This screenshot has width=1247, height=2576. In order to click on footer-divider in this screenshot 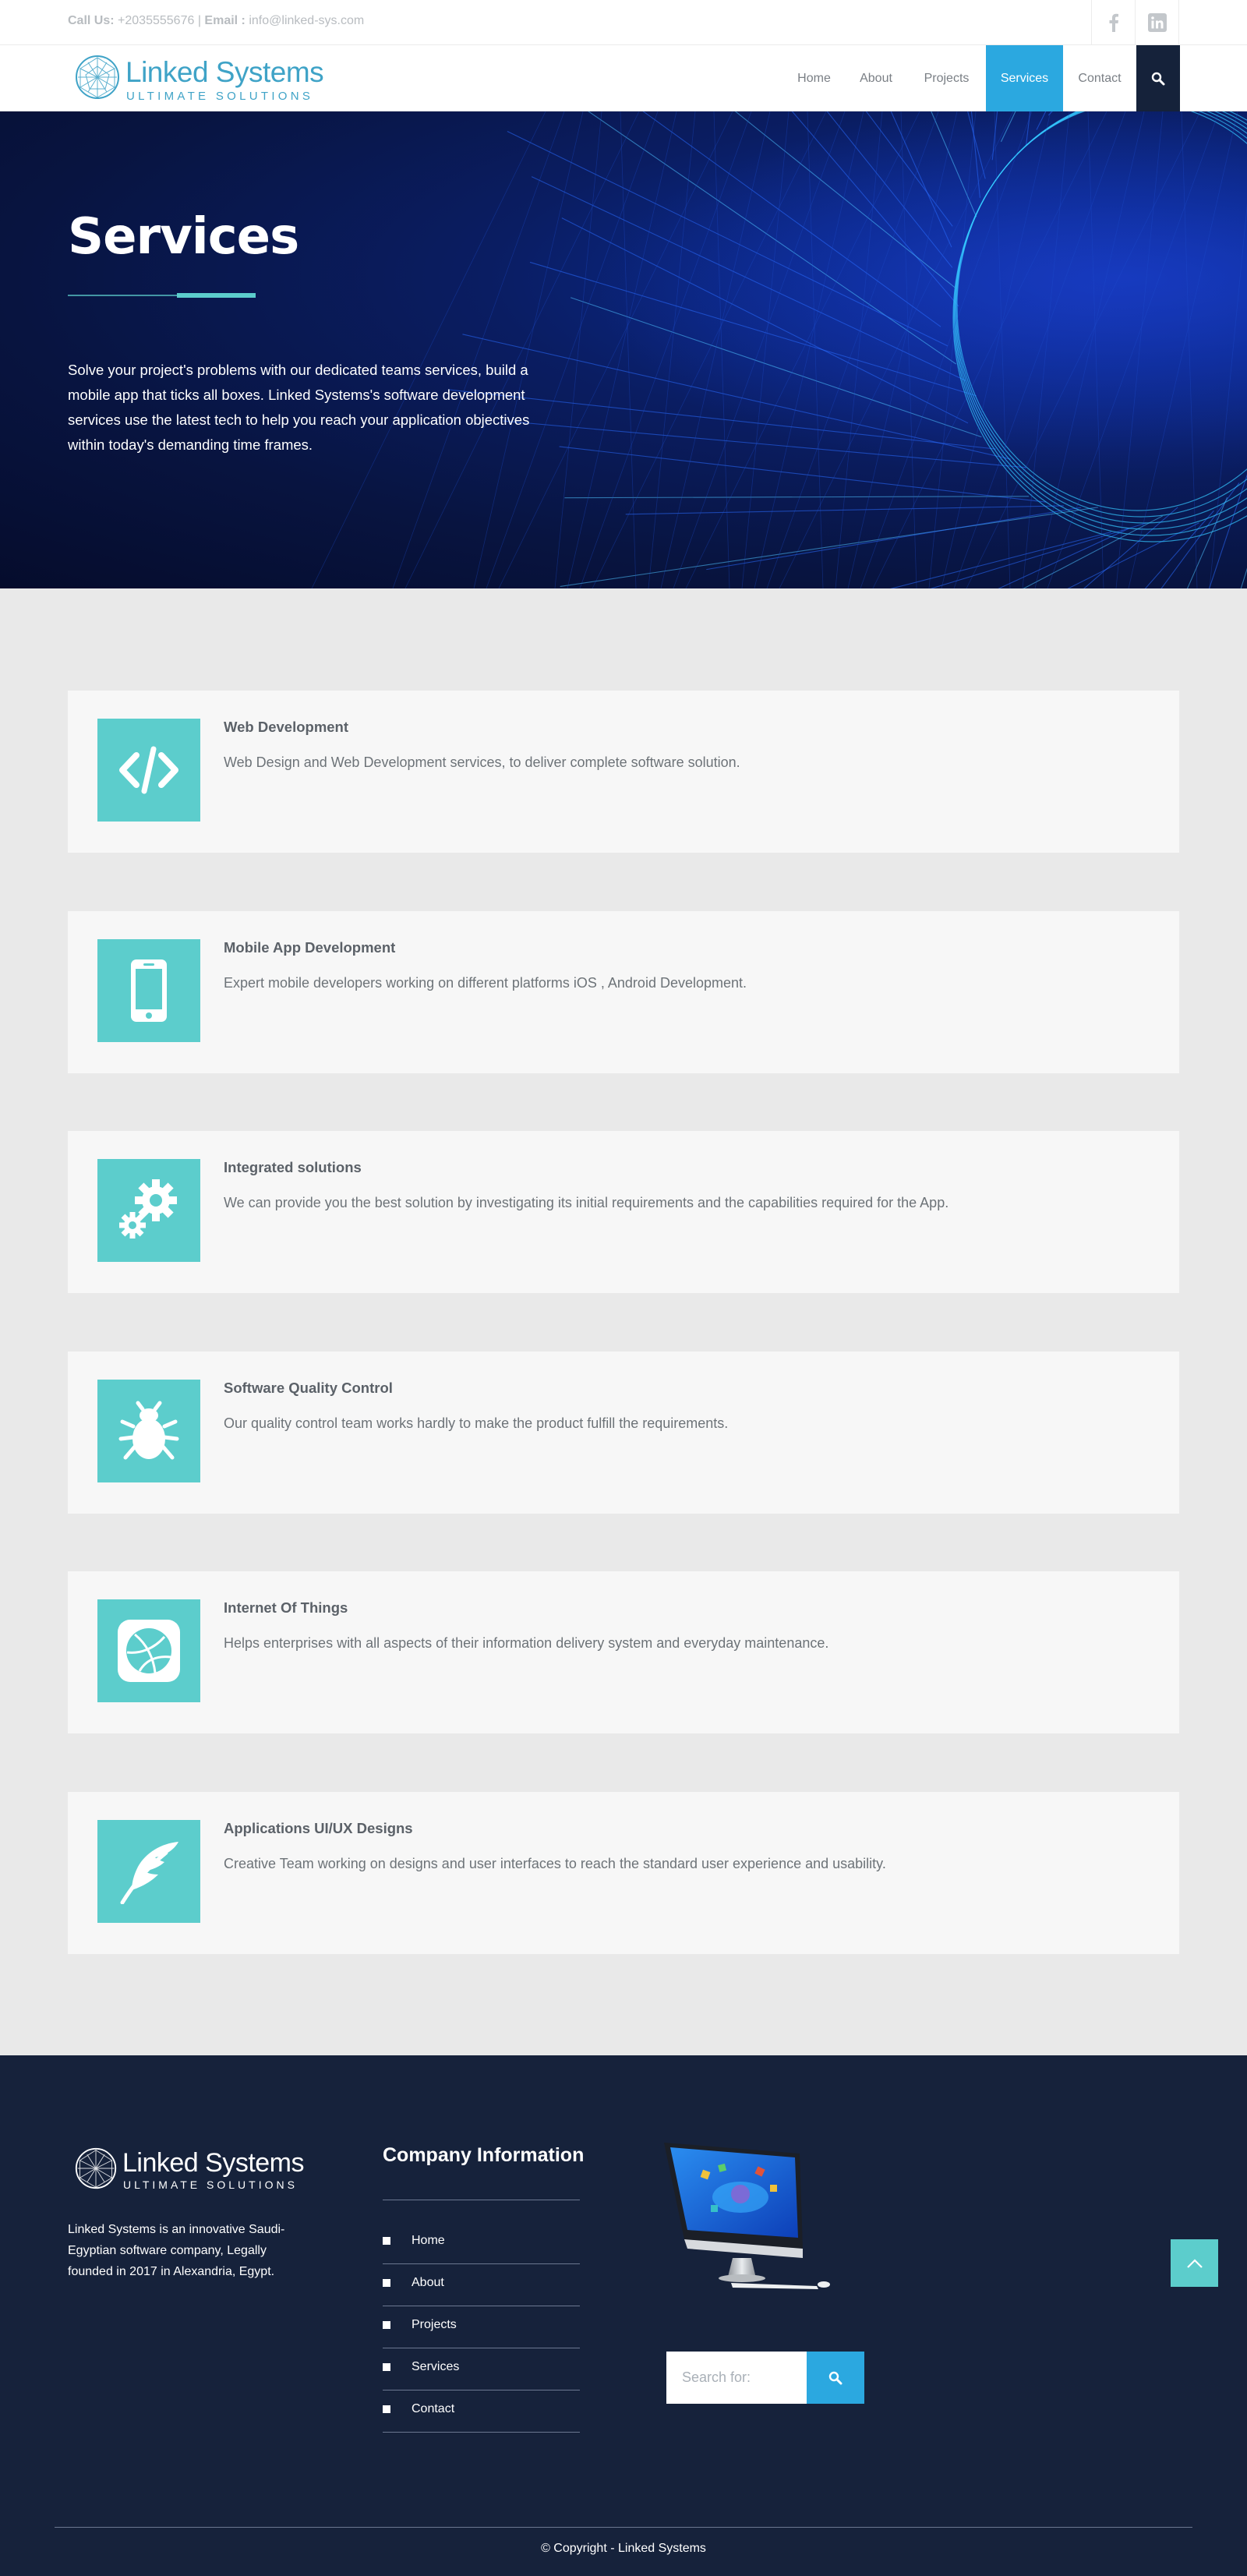, I will do `click(623, 2527)`.